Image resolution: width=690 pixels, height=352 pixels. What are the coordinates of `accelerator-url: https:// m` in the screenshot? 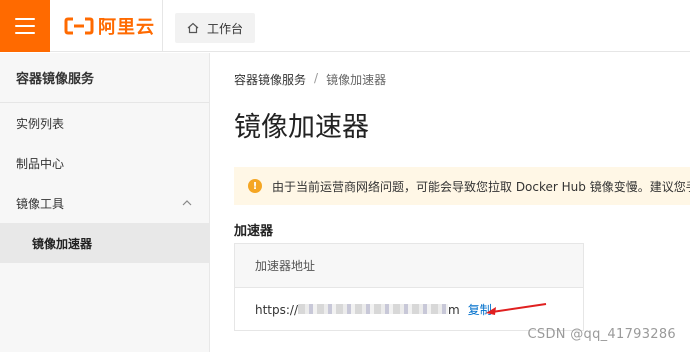 It's located at (357, 310).